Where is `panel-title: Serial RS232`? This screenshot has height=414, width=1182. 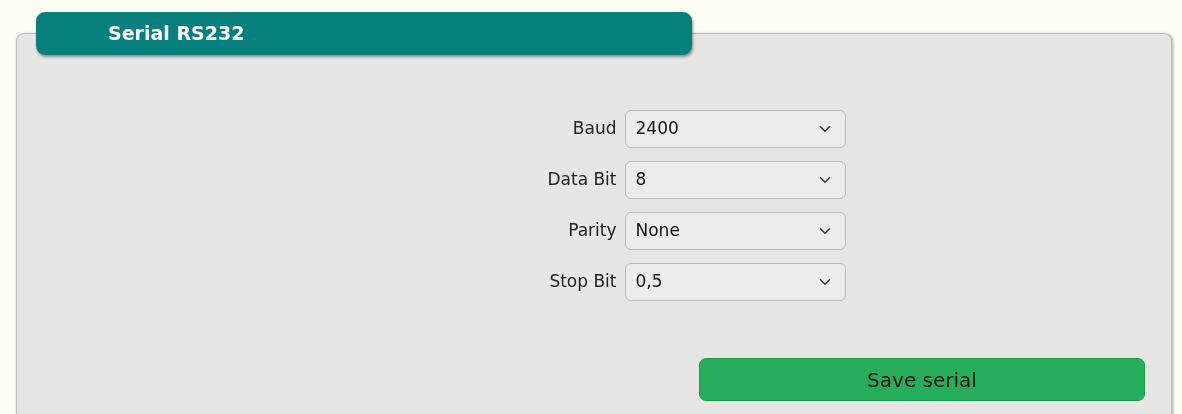 panel-title: Serial RS232 is located at coordinates (176, 34).